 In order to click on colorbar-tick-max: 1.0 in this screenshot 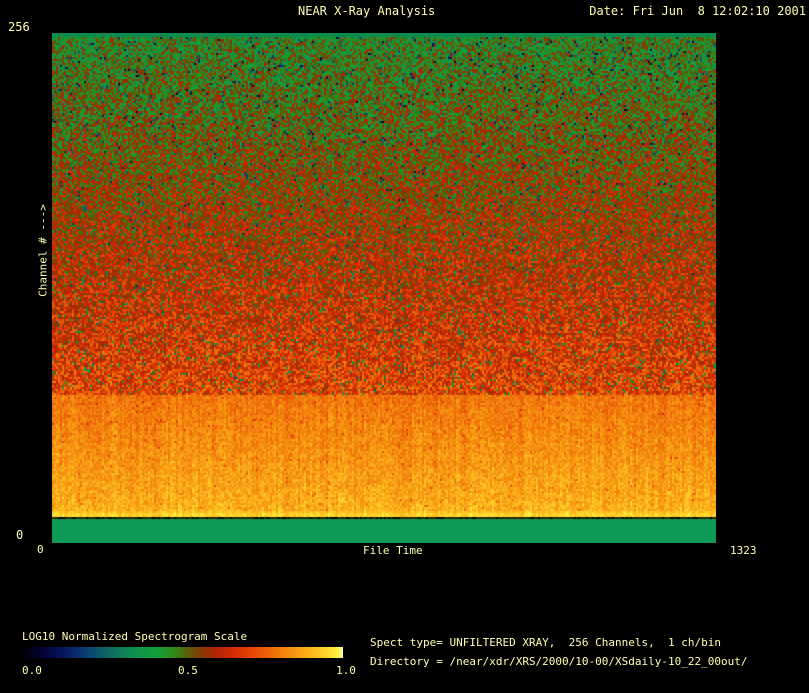, I will do `click(346, 670)`.